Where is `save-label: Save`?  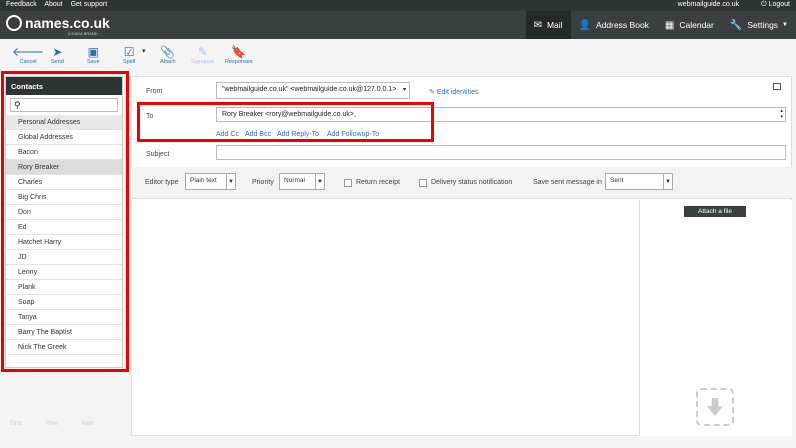
save-label: Save is located at coordinates (93, 62).